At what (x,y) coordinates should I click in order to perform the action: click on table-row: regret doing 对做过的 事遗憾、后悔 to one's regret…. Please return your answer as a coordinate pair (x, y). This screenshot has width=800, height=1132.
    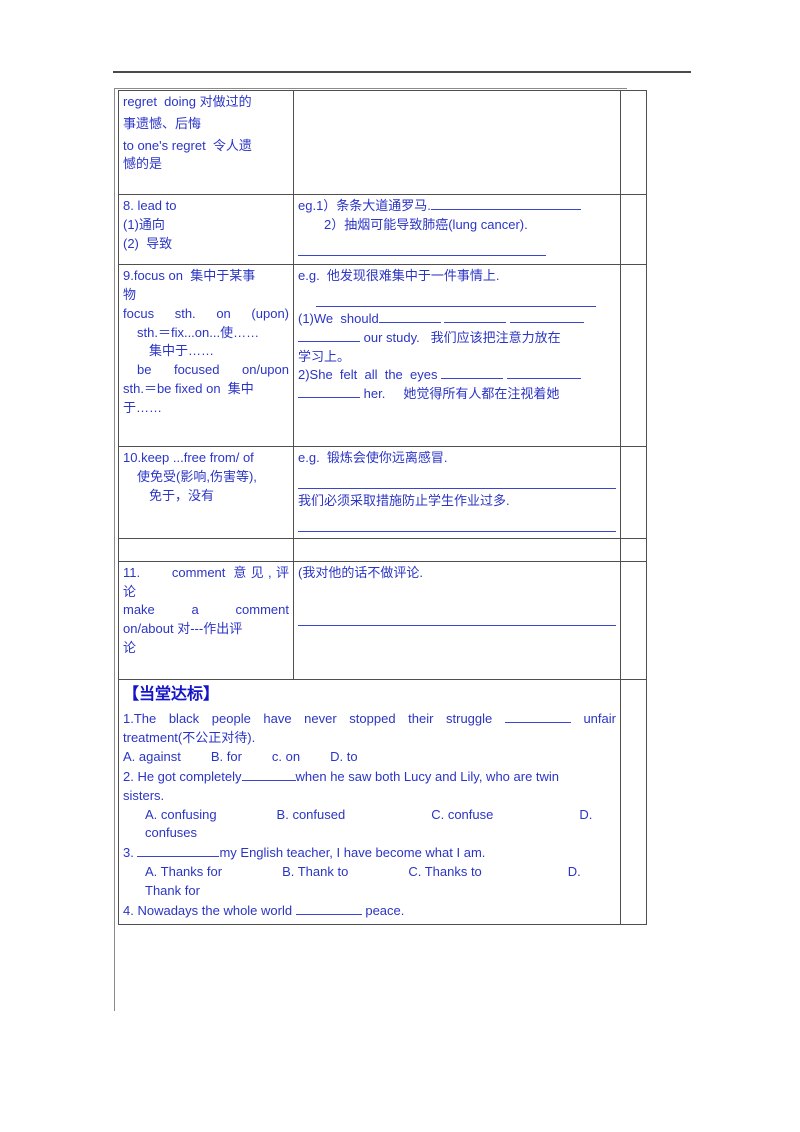
    Looking at the image, I should click on (382, 142).